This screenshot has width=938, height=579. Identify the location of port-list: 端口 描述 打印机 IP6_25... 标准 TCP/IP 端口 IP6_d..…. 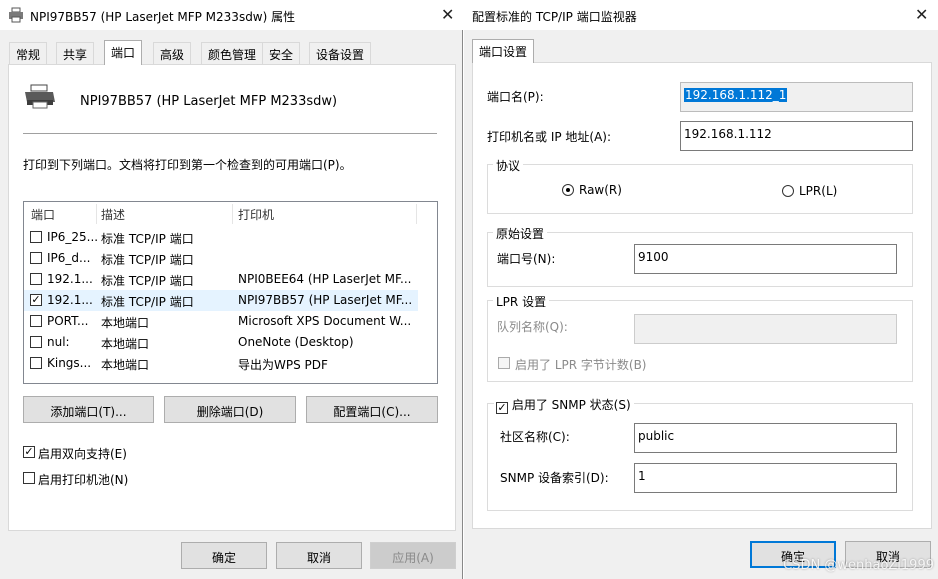
(230, 292).